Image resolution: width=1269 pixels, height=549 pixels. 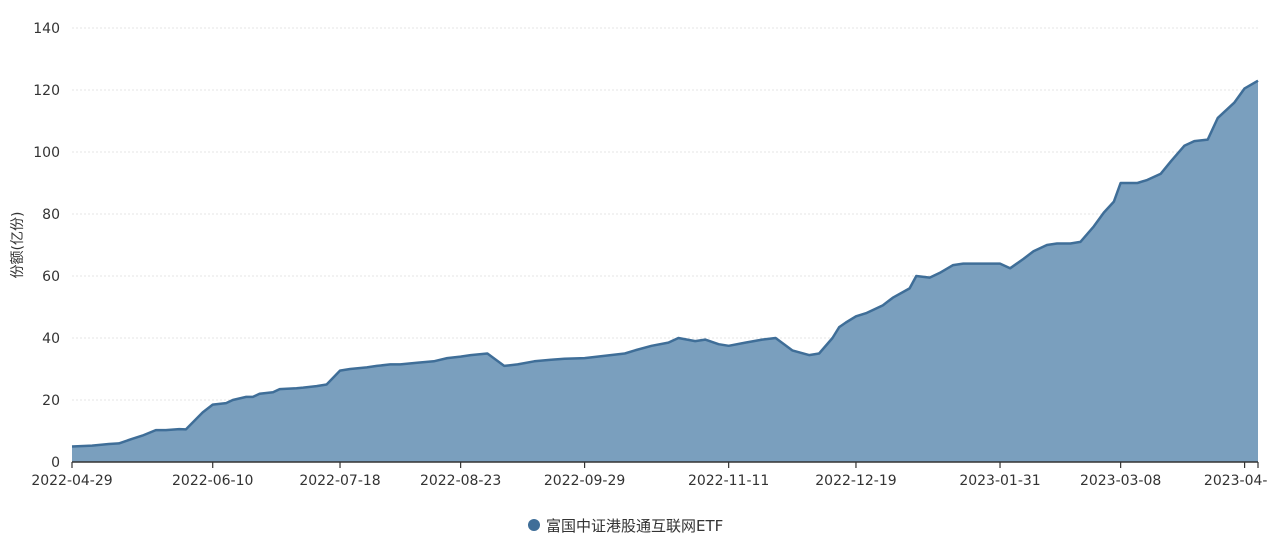 I want to click on y-tick-label: 140, so click(x=46, y=29).